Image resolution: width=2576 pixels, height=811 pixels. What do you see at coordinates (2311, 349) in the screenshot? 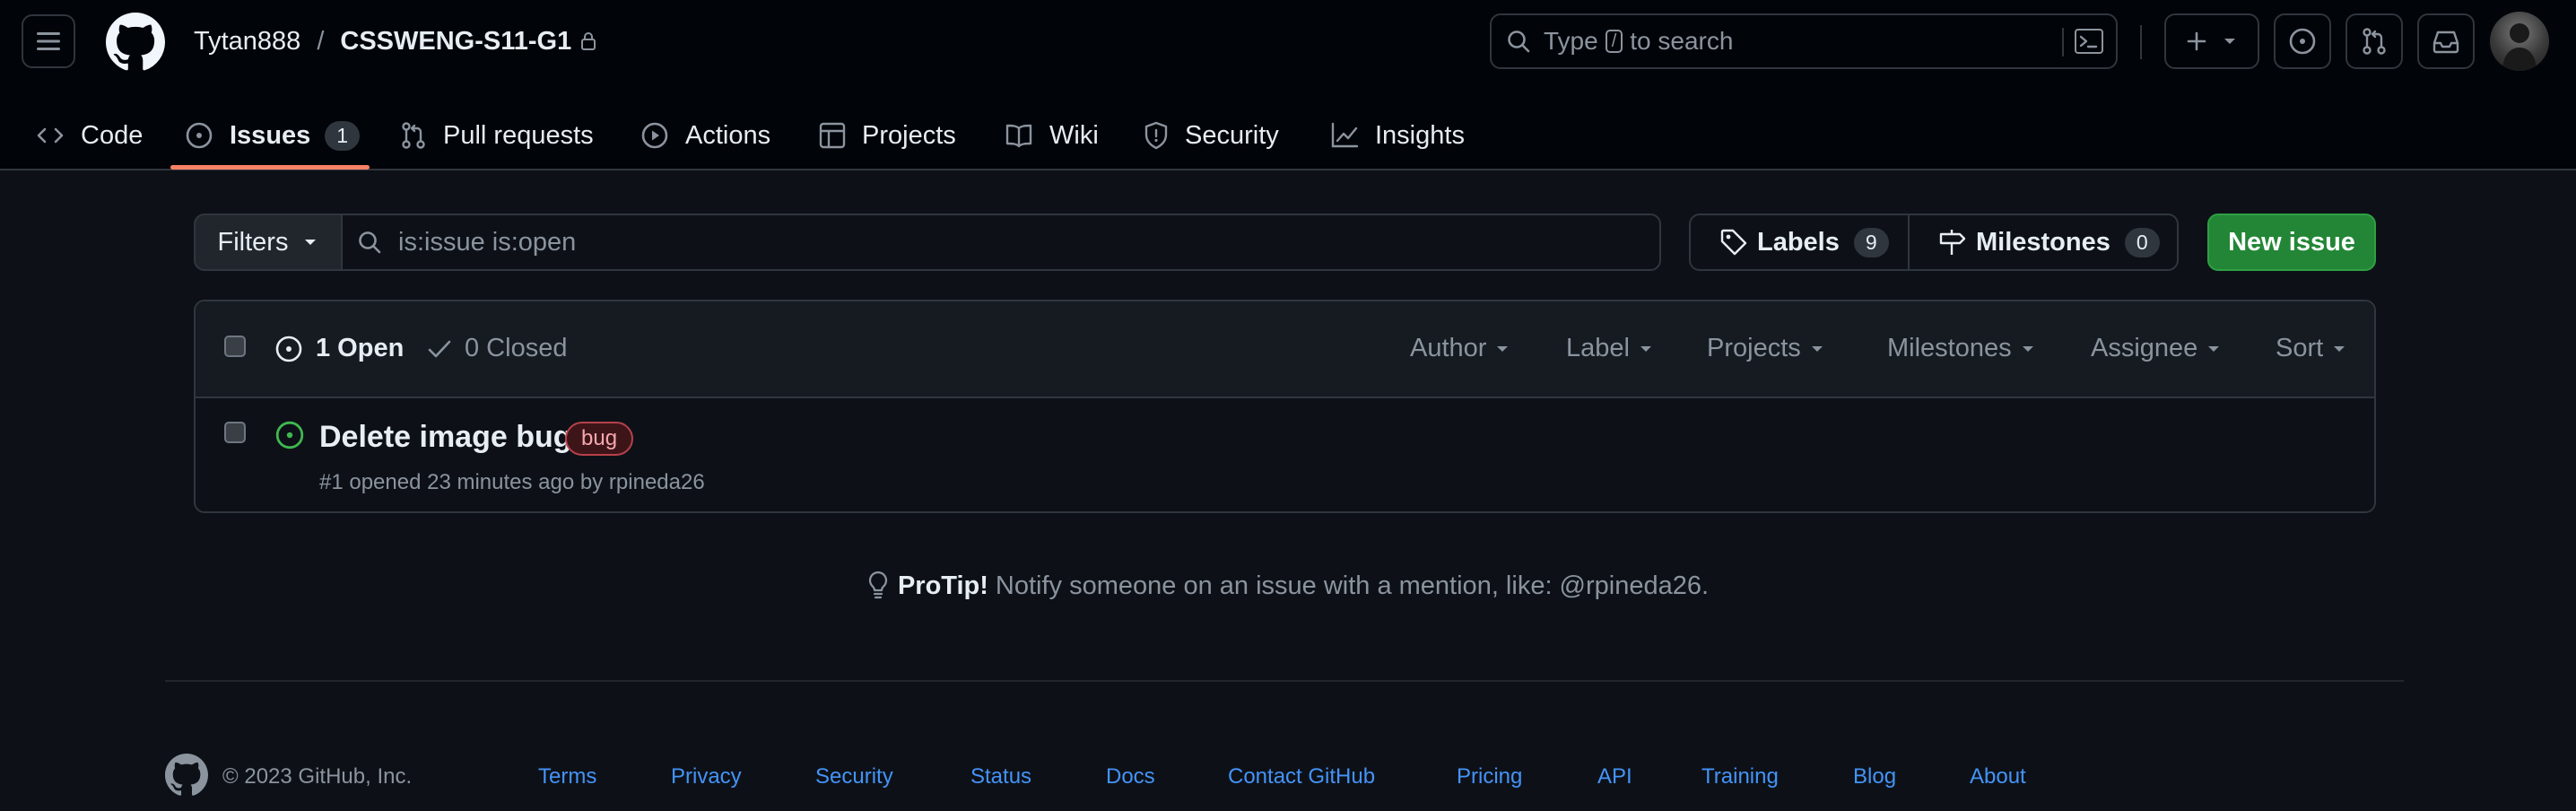
I see `sort-dropdown: Sort` at bounding box center [2311, 349].